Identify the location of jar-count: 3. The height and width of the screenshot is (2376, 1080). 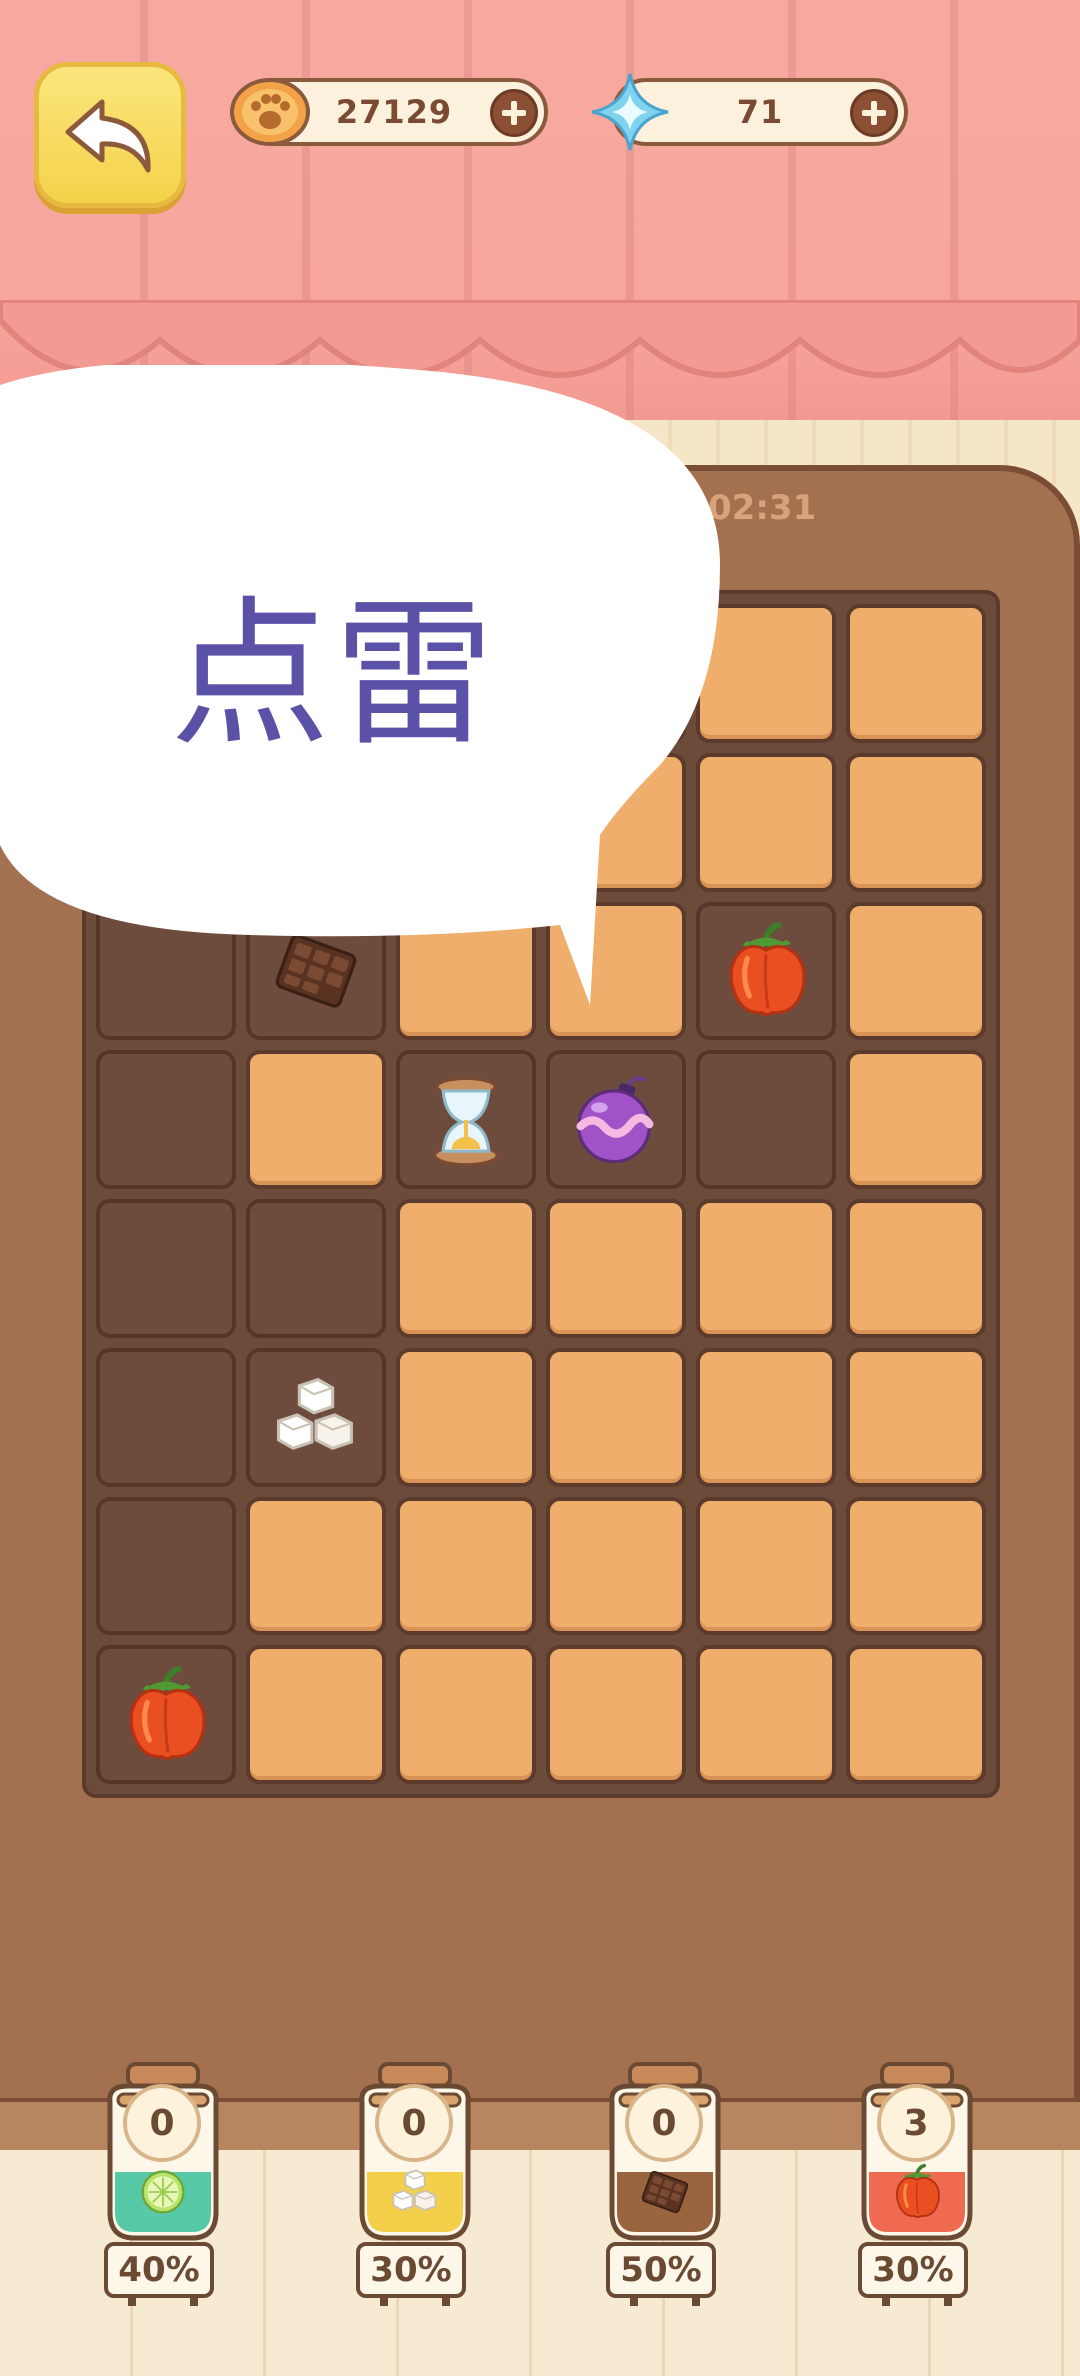
(916, 2123).